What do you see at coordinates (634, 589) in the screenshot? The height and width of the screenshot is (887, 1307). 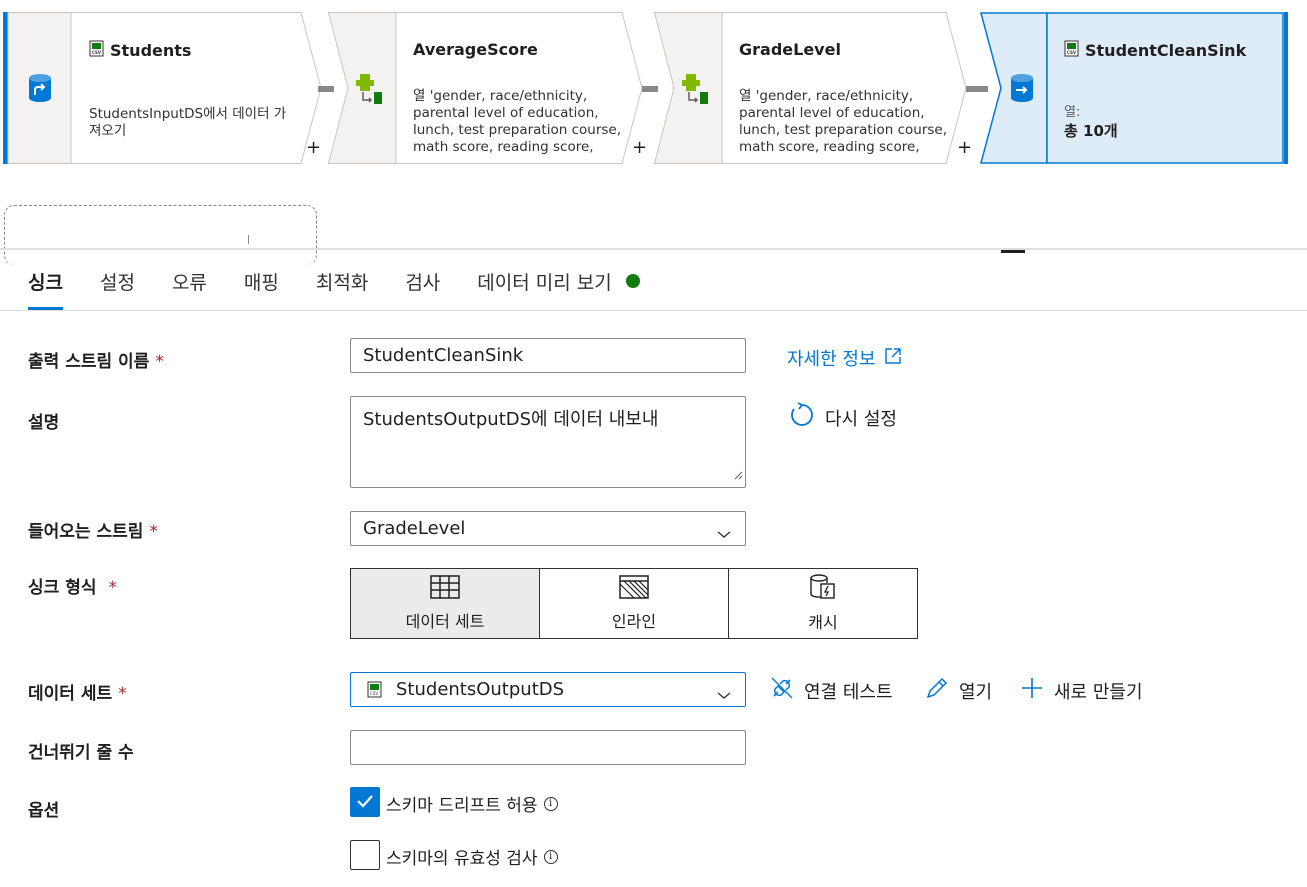 I see `inline-icon` at bounding box center [634, 589].